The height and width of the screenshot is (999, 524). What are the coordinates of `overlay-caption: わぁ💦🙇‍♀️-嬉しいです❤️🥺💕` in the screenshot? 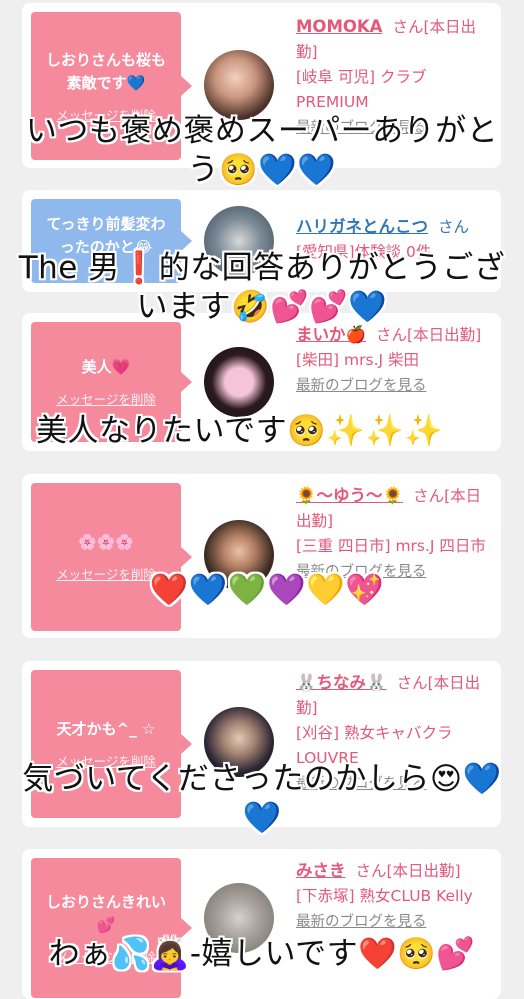 It's located at (262, 954).